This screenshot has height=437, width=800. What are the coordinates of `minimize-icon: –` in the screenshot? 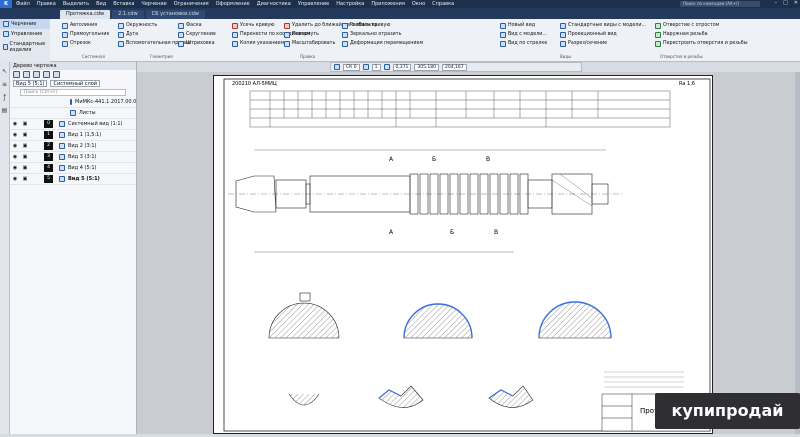 It's located at (776, 3).